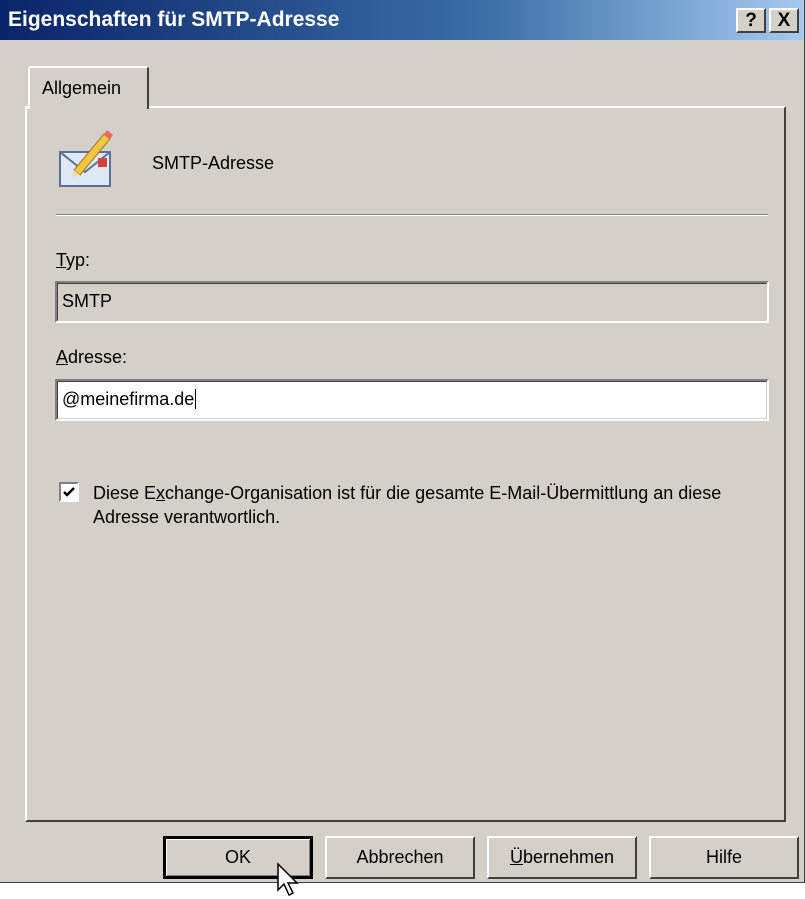  I want to click on checkmark-icon, so click(69, 492).